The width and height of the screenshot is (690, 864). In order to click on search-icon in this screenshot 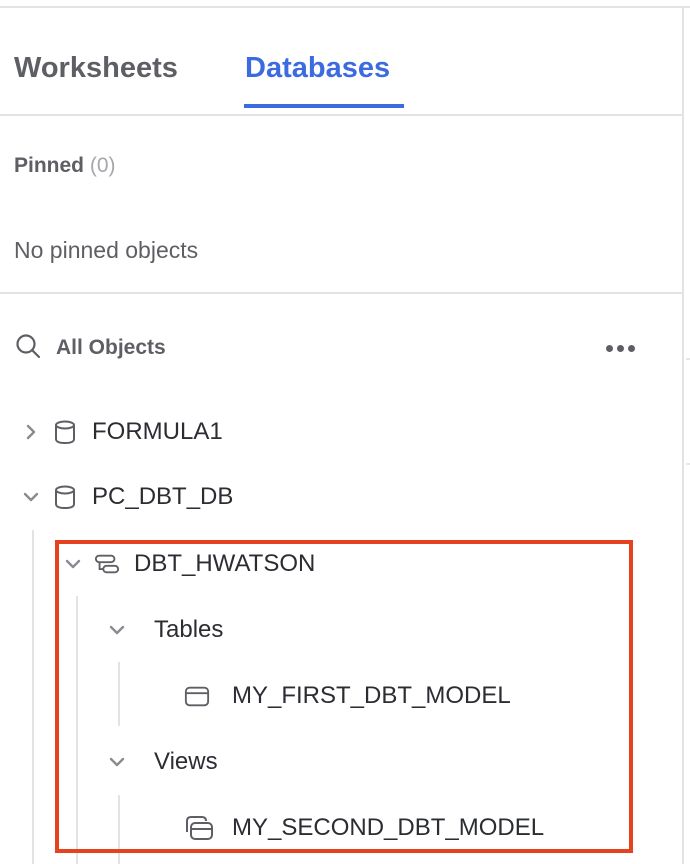, I will do `click(28, 348)`.